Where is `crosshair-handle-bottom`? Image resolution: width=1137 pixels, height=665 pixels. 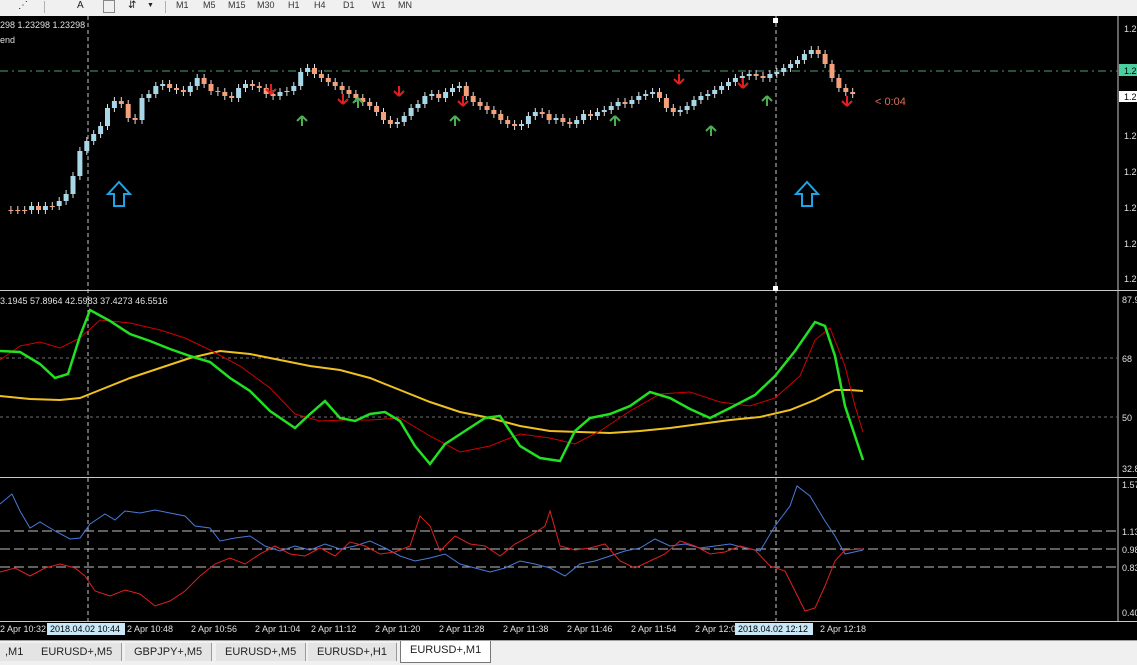 crosshair-handle-bottom is located at coordinates (775, 288).